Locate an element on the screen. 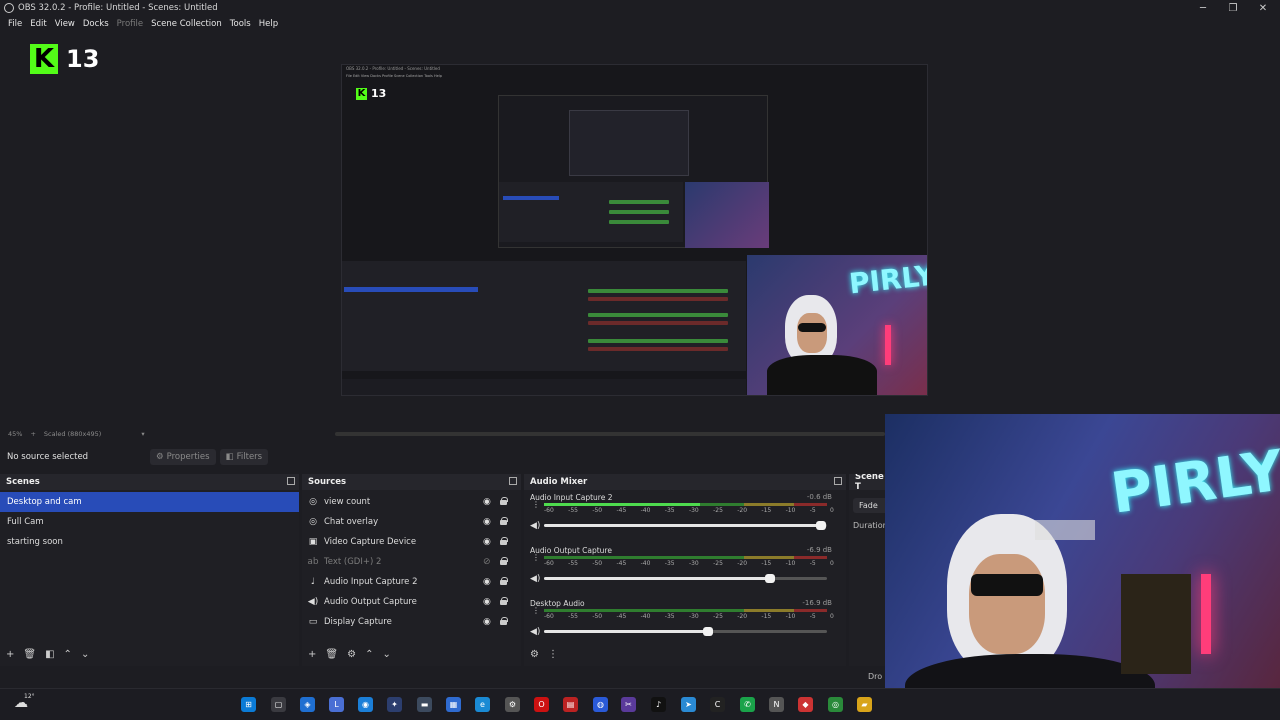  remove-scene-icon: 🗑 is located at coordinates (29, 654).